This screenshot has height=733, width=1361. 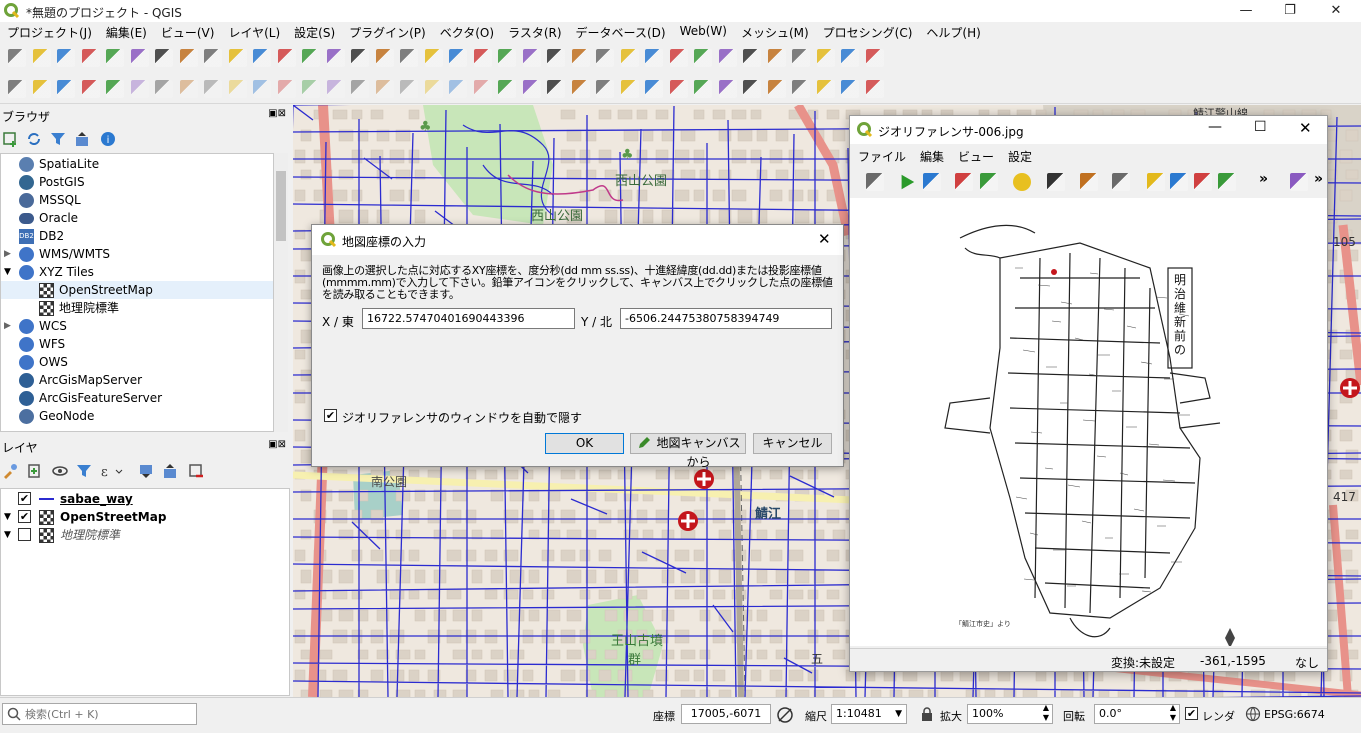 What do you see at coordinates (145, 517) in the screenshot?
I see `layer-item: ▼ ✔ OpenStreetMap` at bounding box center [145, 517].